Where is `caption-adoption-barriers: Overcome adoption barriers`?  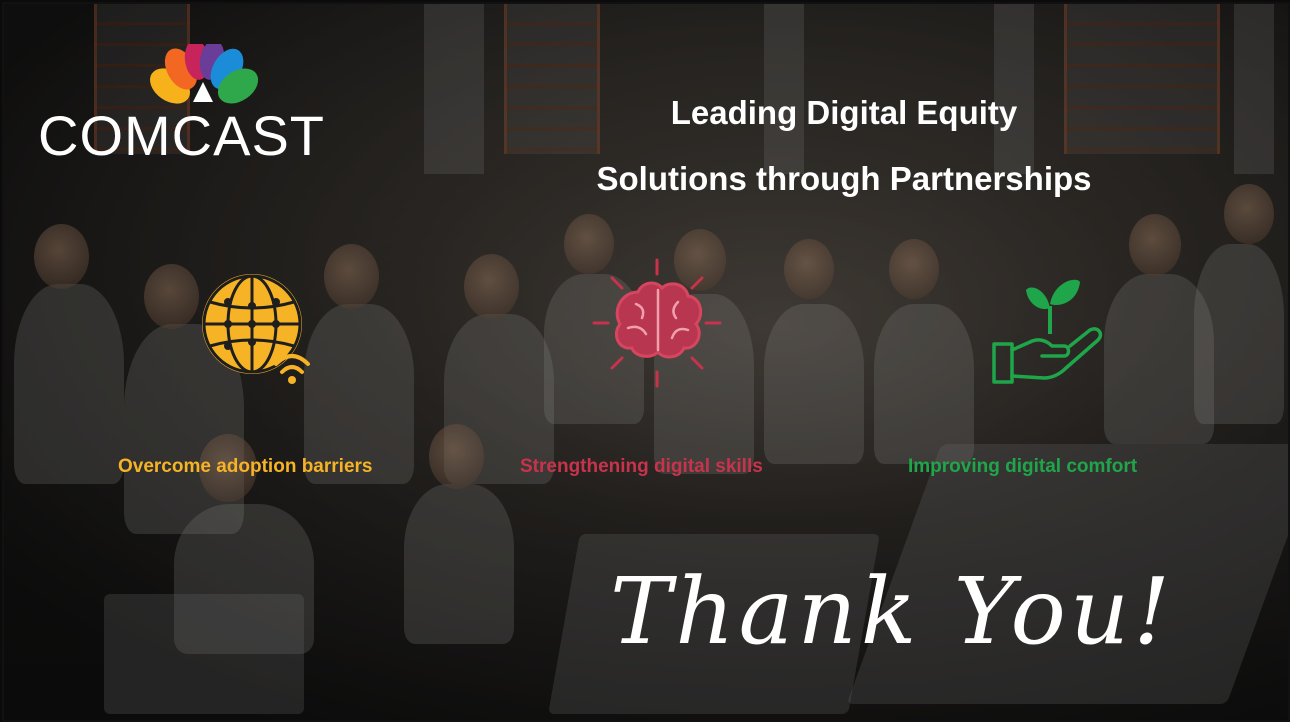 caption-adoption-barriers: Overcome adoption barriers is located at coordinates (245, 466).